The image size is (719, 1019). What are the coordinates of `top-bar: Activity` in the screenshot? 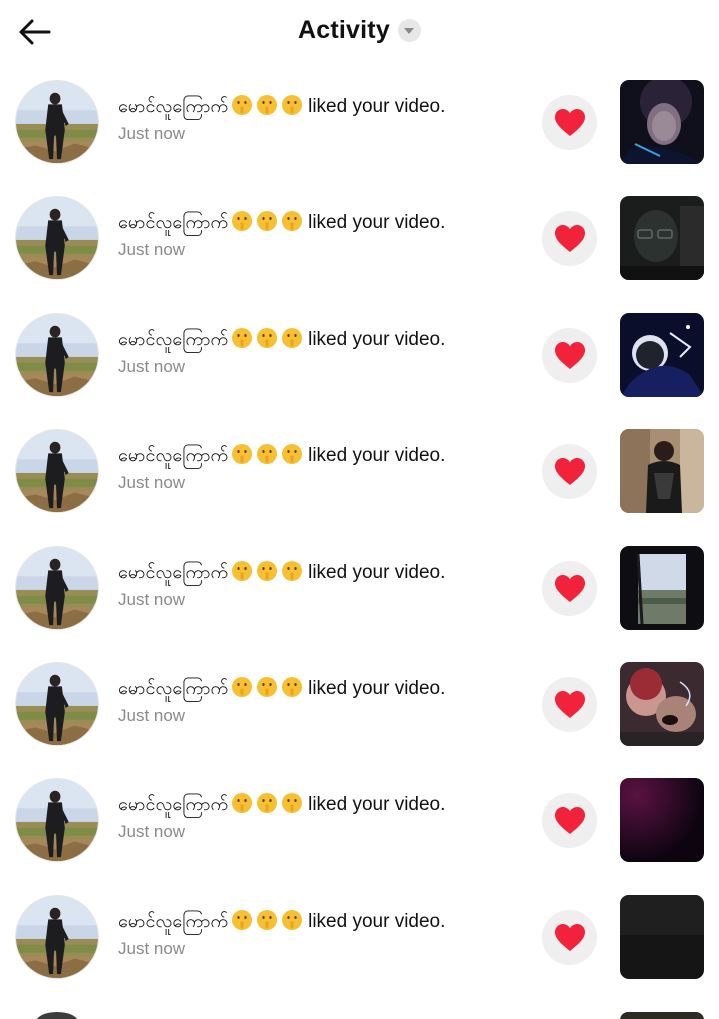 It's located at (359, 33).